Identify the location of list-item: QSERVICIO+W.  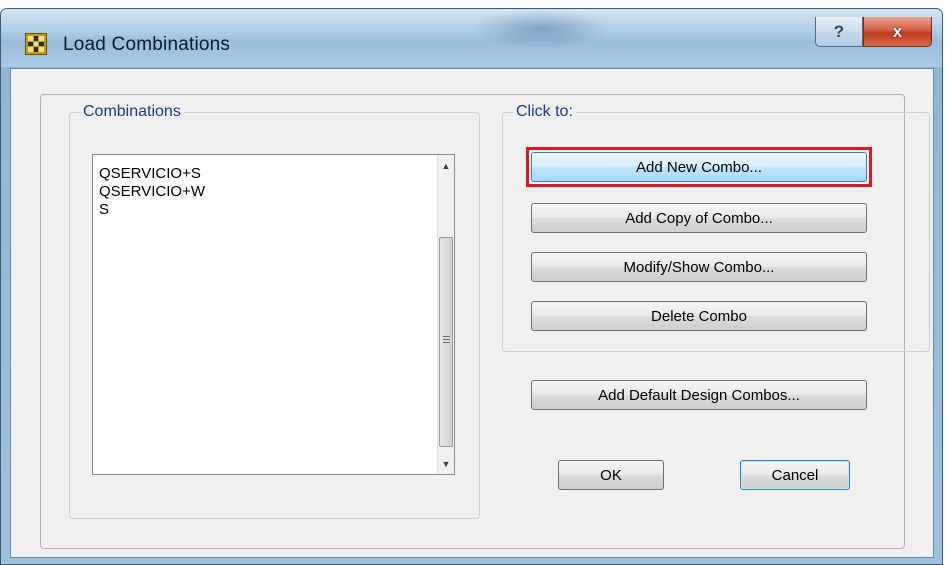
(152, 192).